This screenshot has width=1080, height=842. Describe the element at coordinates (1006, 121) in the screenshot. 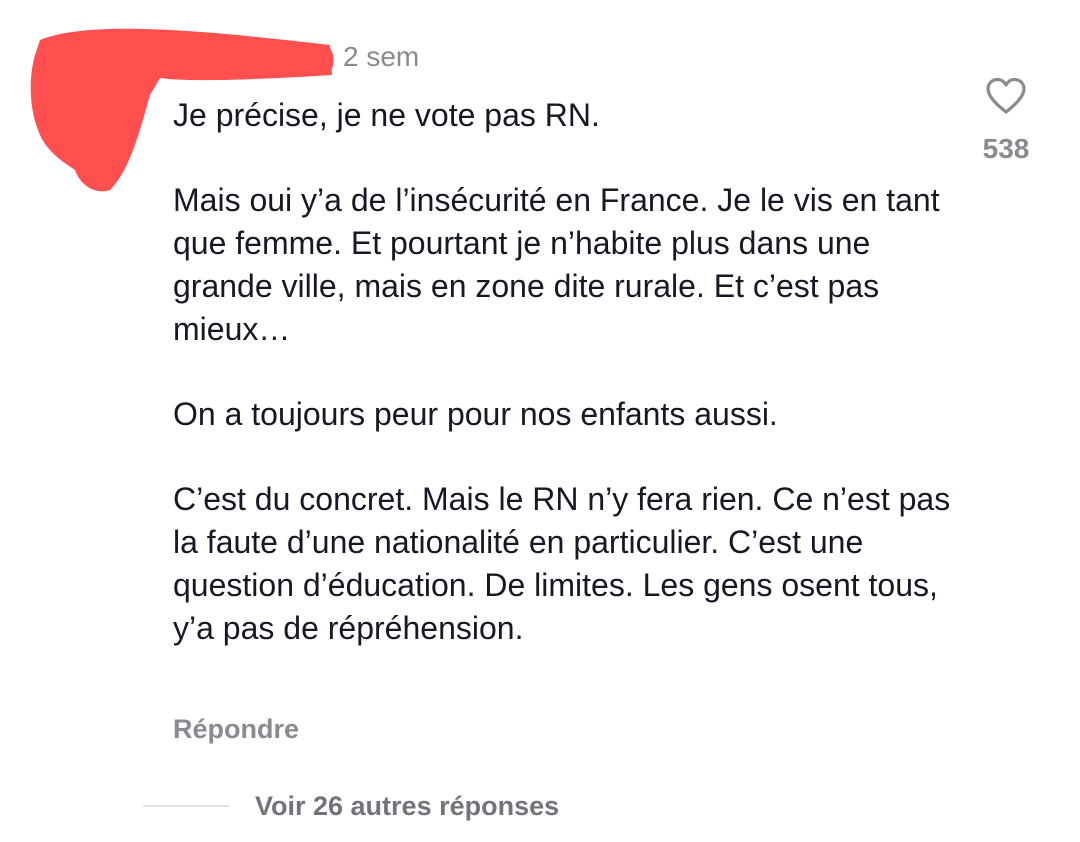

I see `like-section: 538` at that location.